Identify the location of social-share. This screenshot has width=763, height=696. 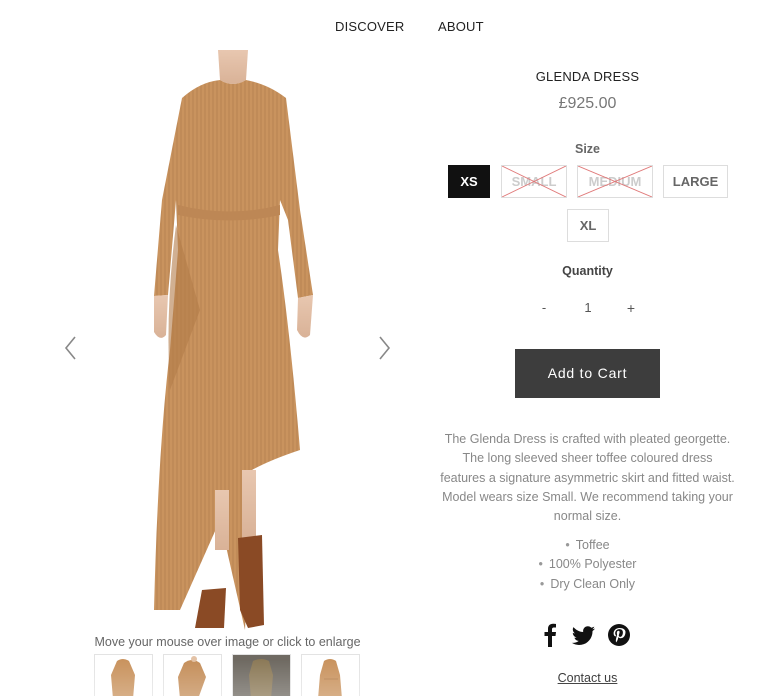
(590, 635).